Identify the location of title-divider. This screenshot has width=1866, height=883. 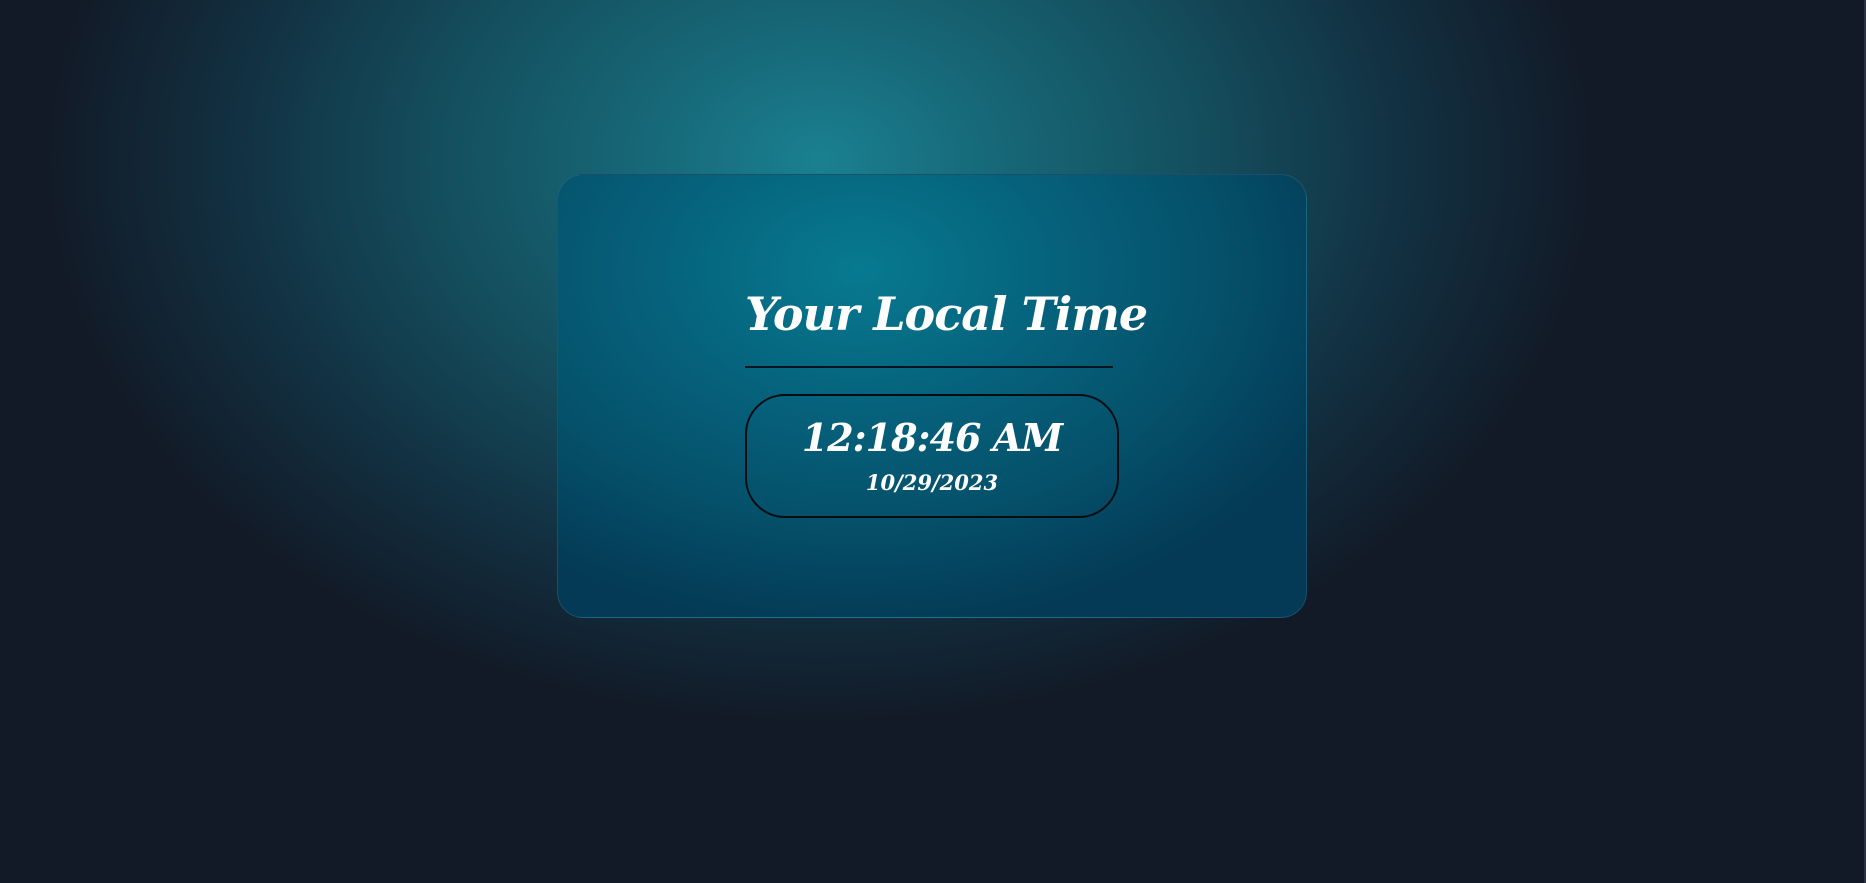
(929, 367).